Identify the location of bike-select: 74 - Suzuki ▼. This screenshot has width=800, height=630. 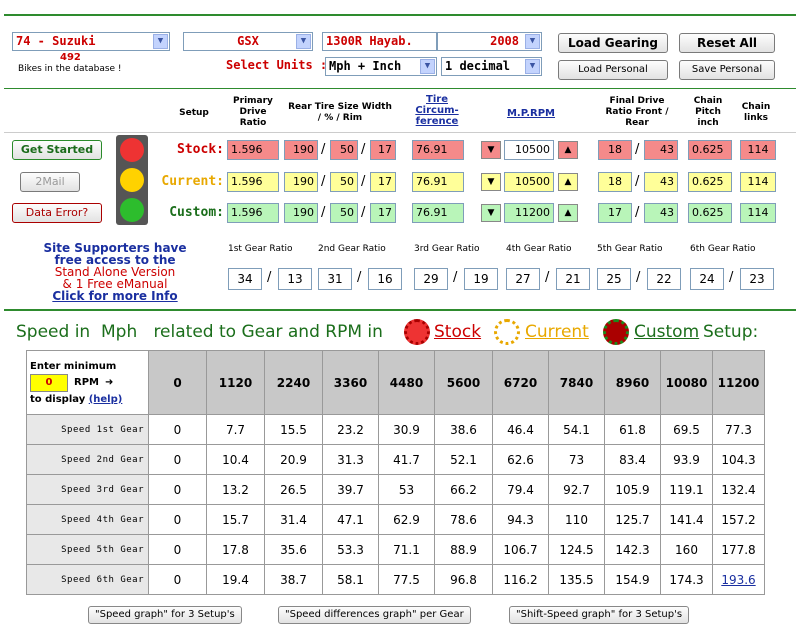
(91, 41).